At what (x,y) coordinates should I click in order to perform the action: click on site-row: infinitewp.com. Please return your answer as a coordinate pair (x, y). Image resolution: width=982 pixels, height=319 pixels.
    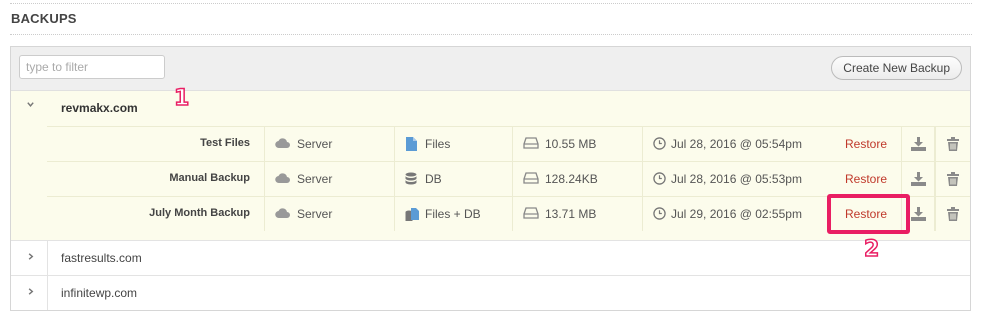
    Looking at the image, I should click on (490, 292).